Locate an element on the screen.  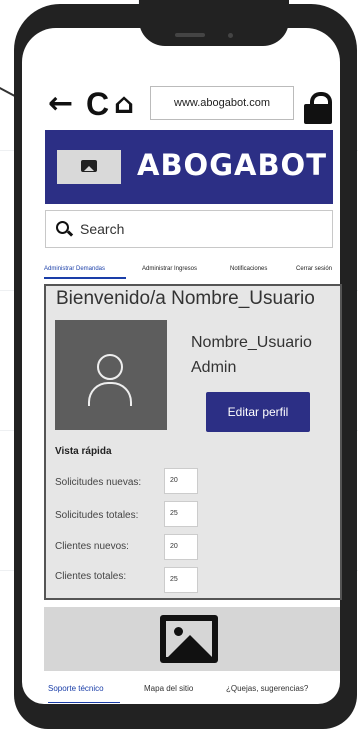
footer-link-mapa: Mapa del sitio is located at coordinates (168, 688).